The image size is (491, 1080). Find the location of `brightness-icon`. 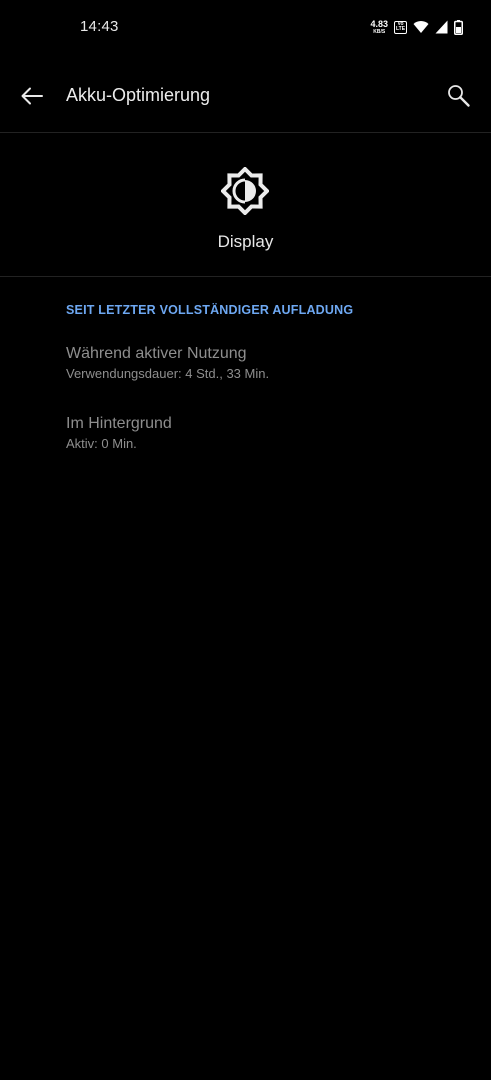

brightness-icon is located at coordinates (245, 191).